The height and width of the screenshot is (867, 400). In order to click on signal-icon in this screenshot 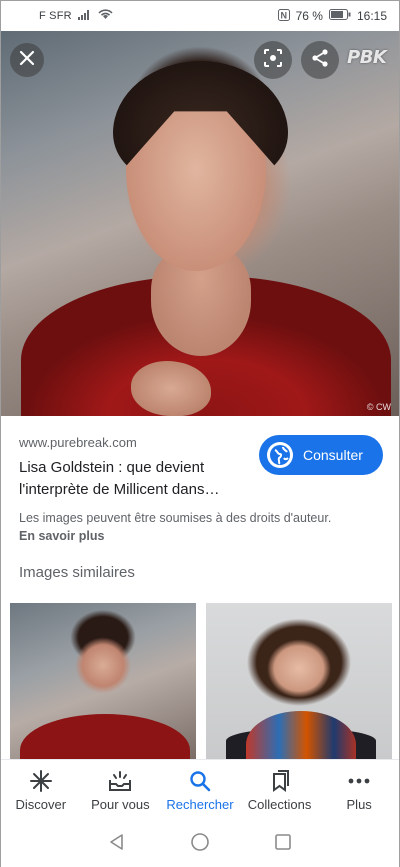, I will do `click(84, 16)`.